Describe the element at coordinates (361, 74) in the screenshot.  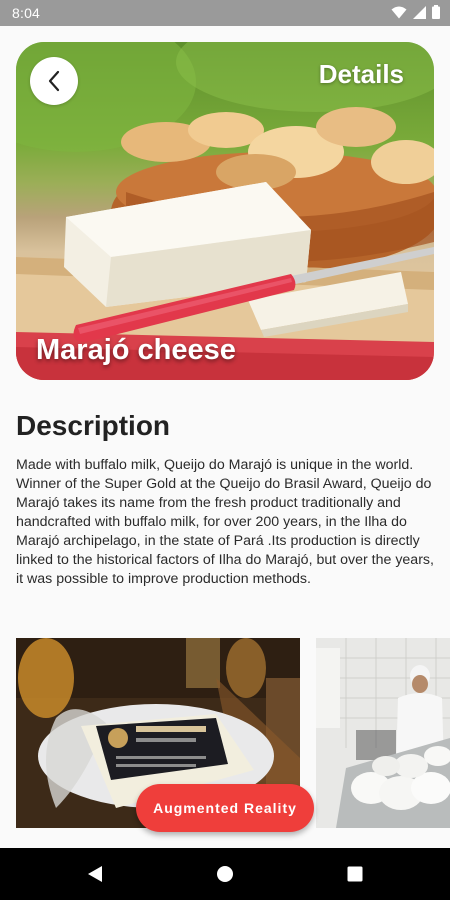
I see `header-title: Details` at that location.